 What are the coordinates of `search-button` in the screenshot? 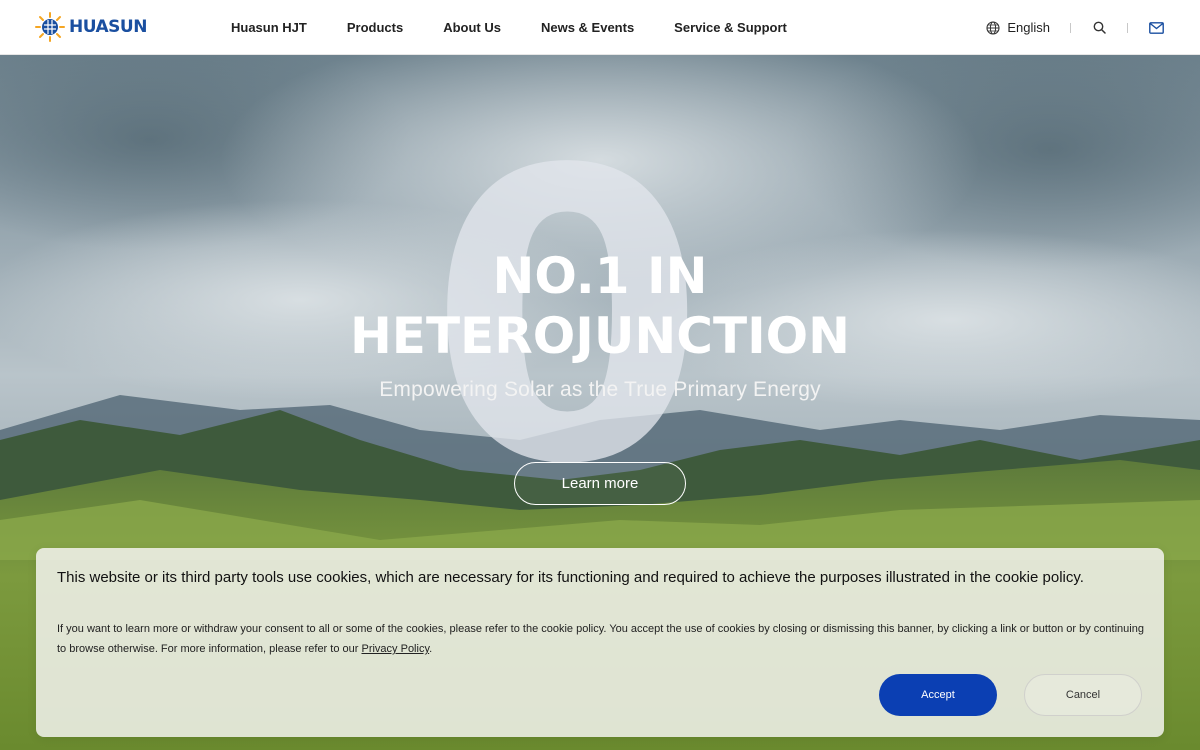 It's located at (1099, 28).